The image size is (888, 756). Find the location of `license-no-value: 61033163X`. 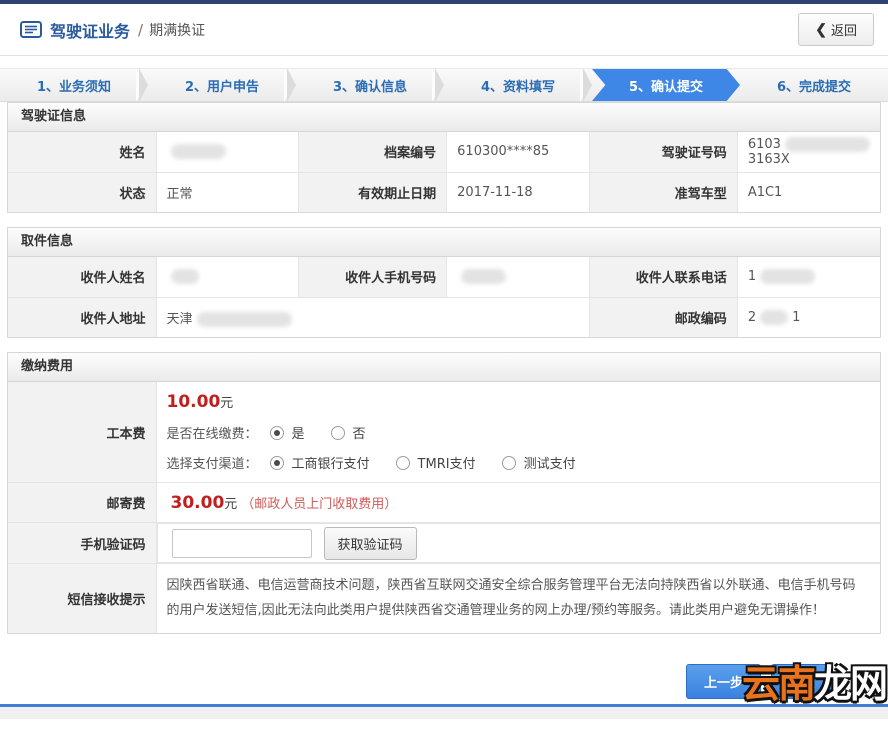

license-no-value: 61033163X is located at coordinates (808, 152).